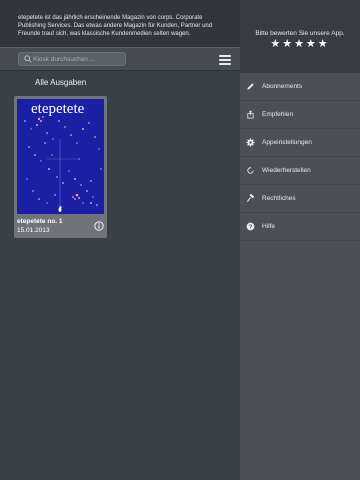 Image resolution: width=360 pixels, height=480 pixels. Describe the element at coordinates (60, 156) in the screenshot. I see `issue-cover-image: etepetete` at that location.